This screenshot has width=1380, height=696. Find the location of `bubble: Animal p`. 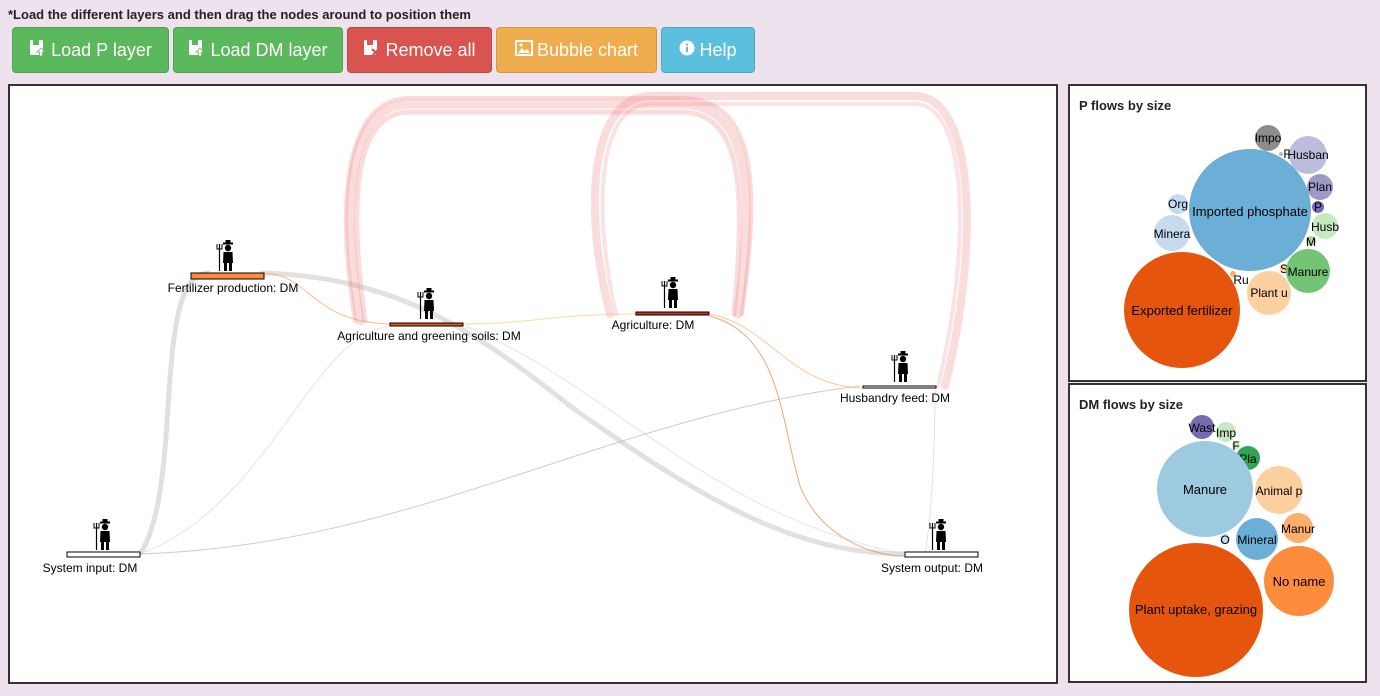

bubble: Animal p is located at coordinates (1279, 490).